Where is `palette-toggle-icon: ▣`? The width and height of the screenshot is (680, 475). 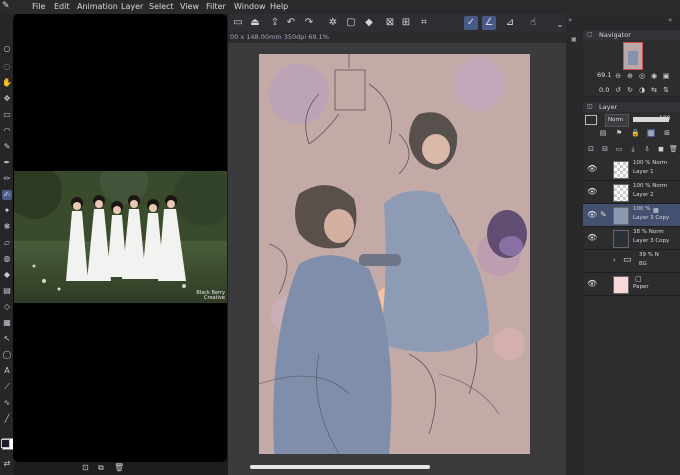 palette-toggle-icon: ▣ is located at coordinates (574, 39).